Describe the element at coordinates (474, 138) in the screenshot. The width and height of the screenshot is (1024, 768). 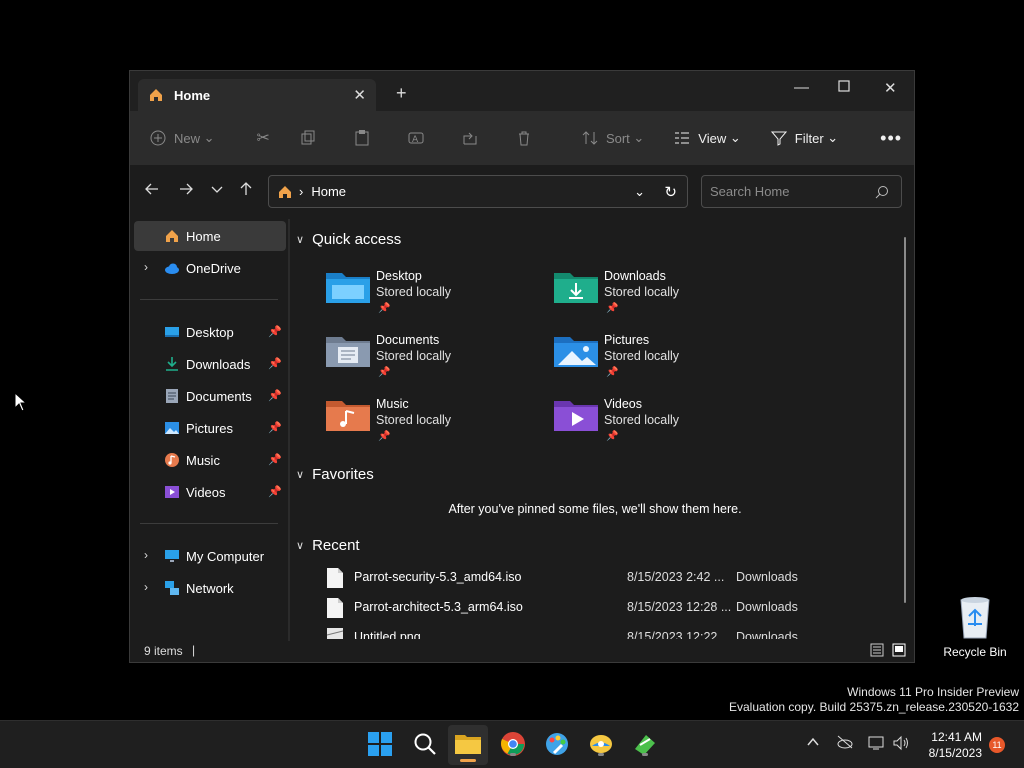
I see `share-button` at that location.